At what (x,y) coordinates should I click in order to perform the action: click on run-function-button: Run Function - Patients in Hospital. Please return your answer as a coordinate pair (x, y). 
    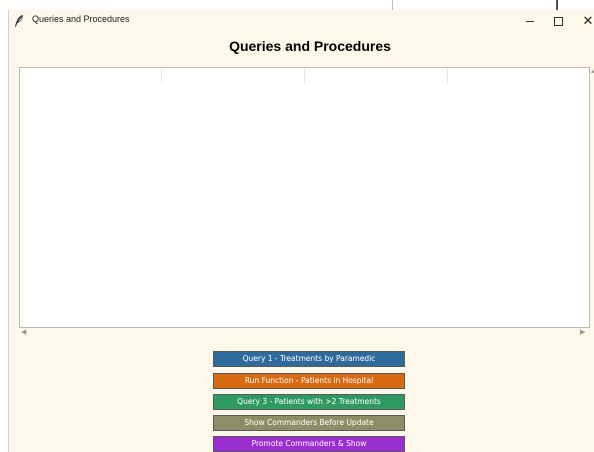
    Looking at the image, I should click on (309, 381).